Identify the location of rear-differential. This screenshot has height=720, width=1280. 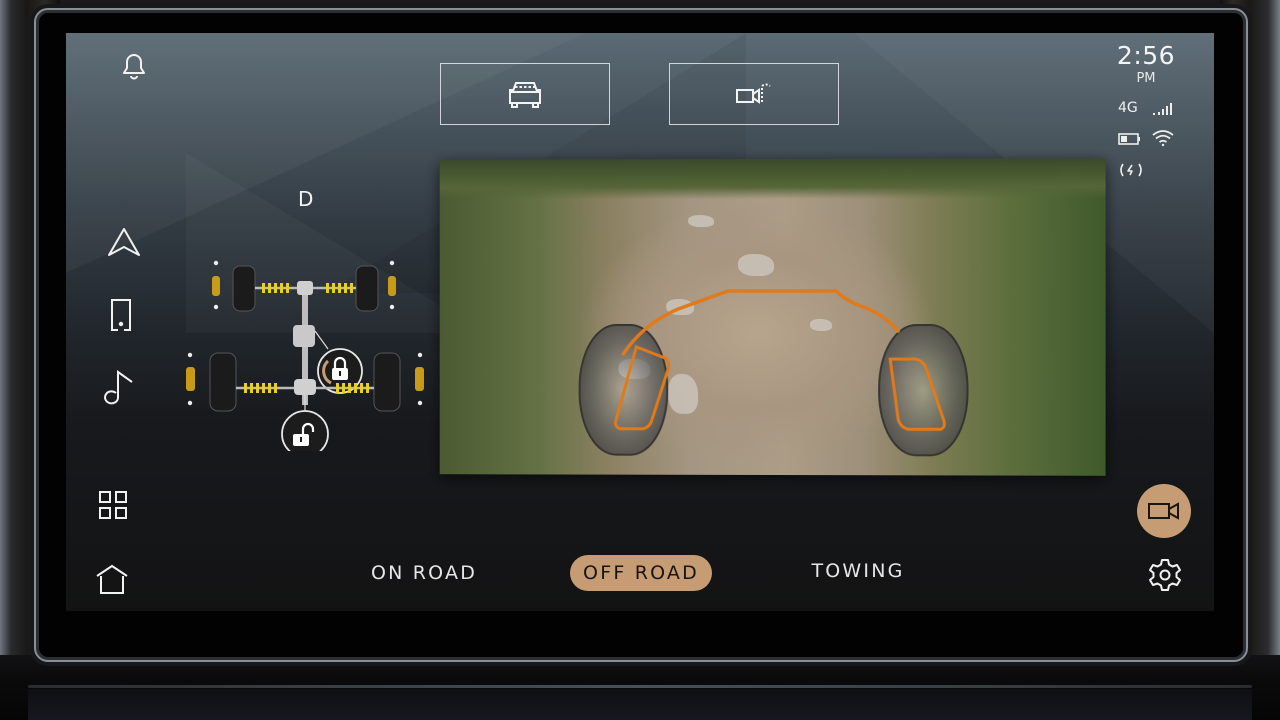
(305, 387).